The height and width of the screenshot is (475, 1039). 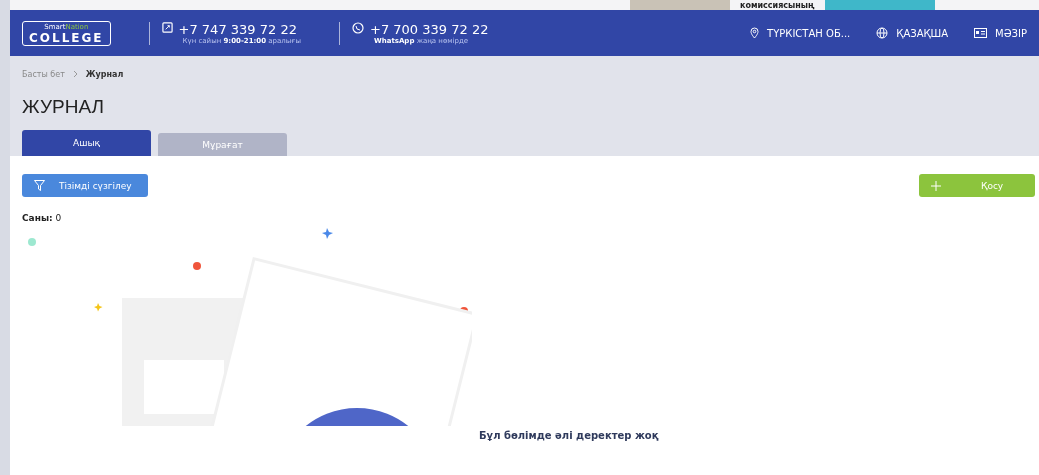 What do you see at coordinates (777, 5) in the screenshot?
I see `banner-text: комиссиясының` at bounding box center [777, 5].